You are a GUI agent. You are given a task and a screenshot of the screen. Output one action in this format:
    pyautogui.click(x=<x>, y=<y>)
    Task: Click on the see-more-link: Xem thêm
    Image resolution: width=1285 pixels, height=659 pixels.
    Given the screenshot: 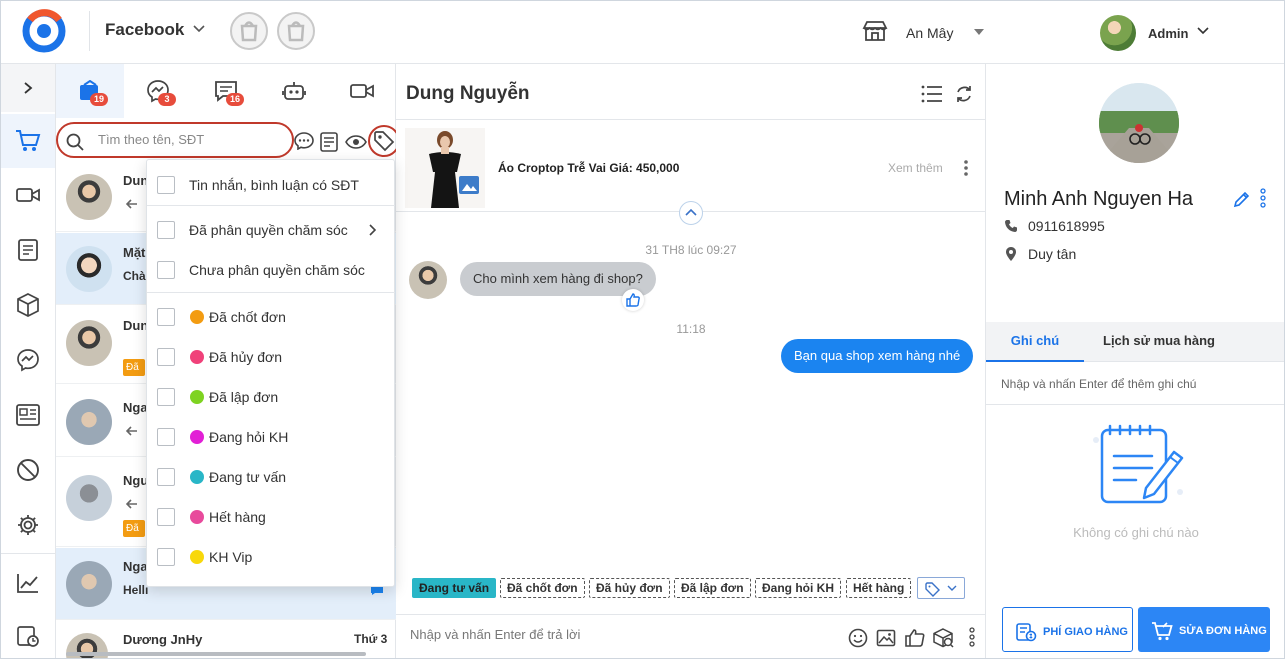 What is the action you would take?
    pyautogui.click(x=915, y=168)
    